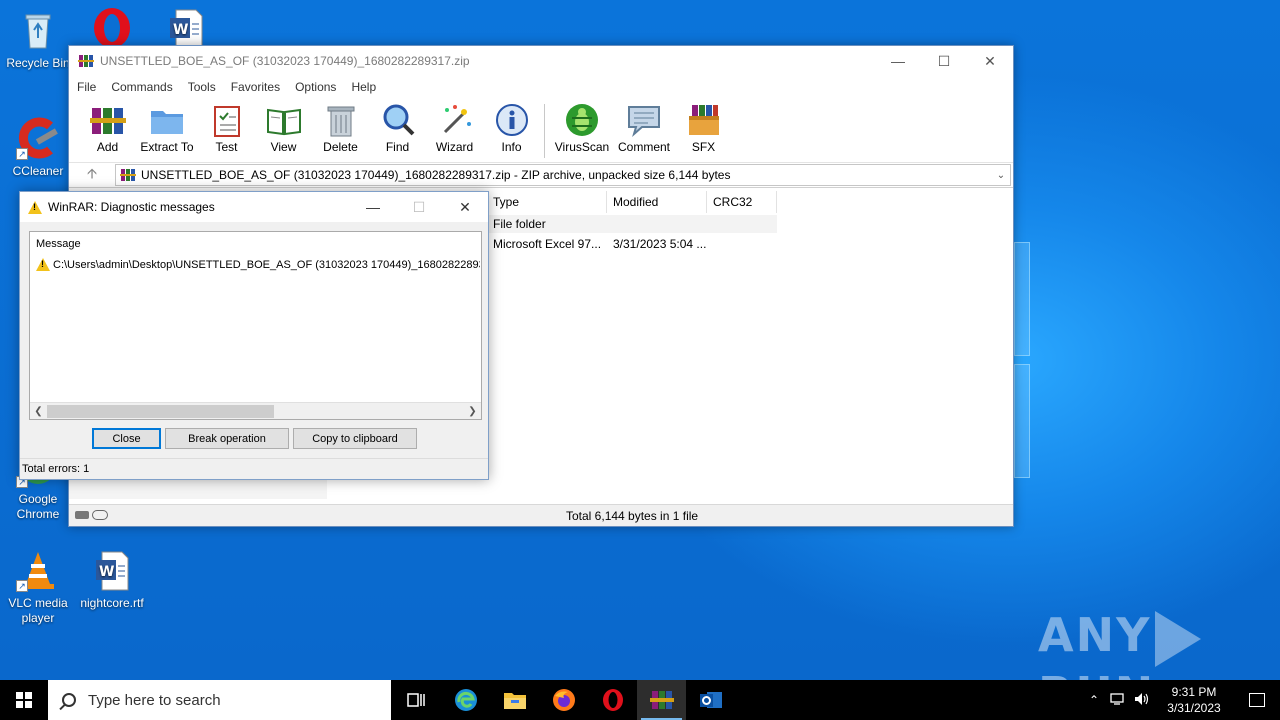  I want to click on taskbar: Type here to search ⌃ 9:31 PM 3/31/2023, so click(640, 700).